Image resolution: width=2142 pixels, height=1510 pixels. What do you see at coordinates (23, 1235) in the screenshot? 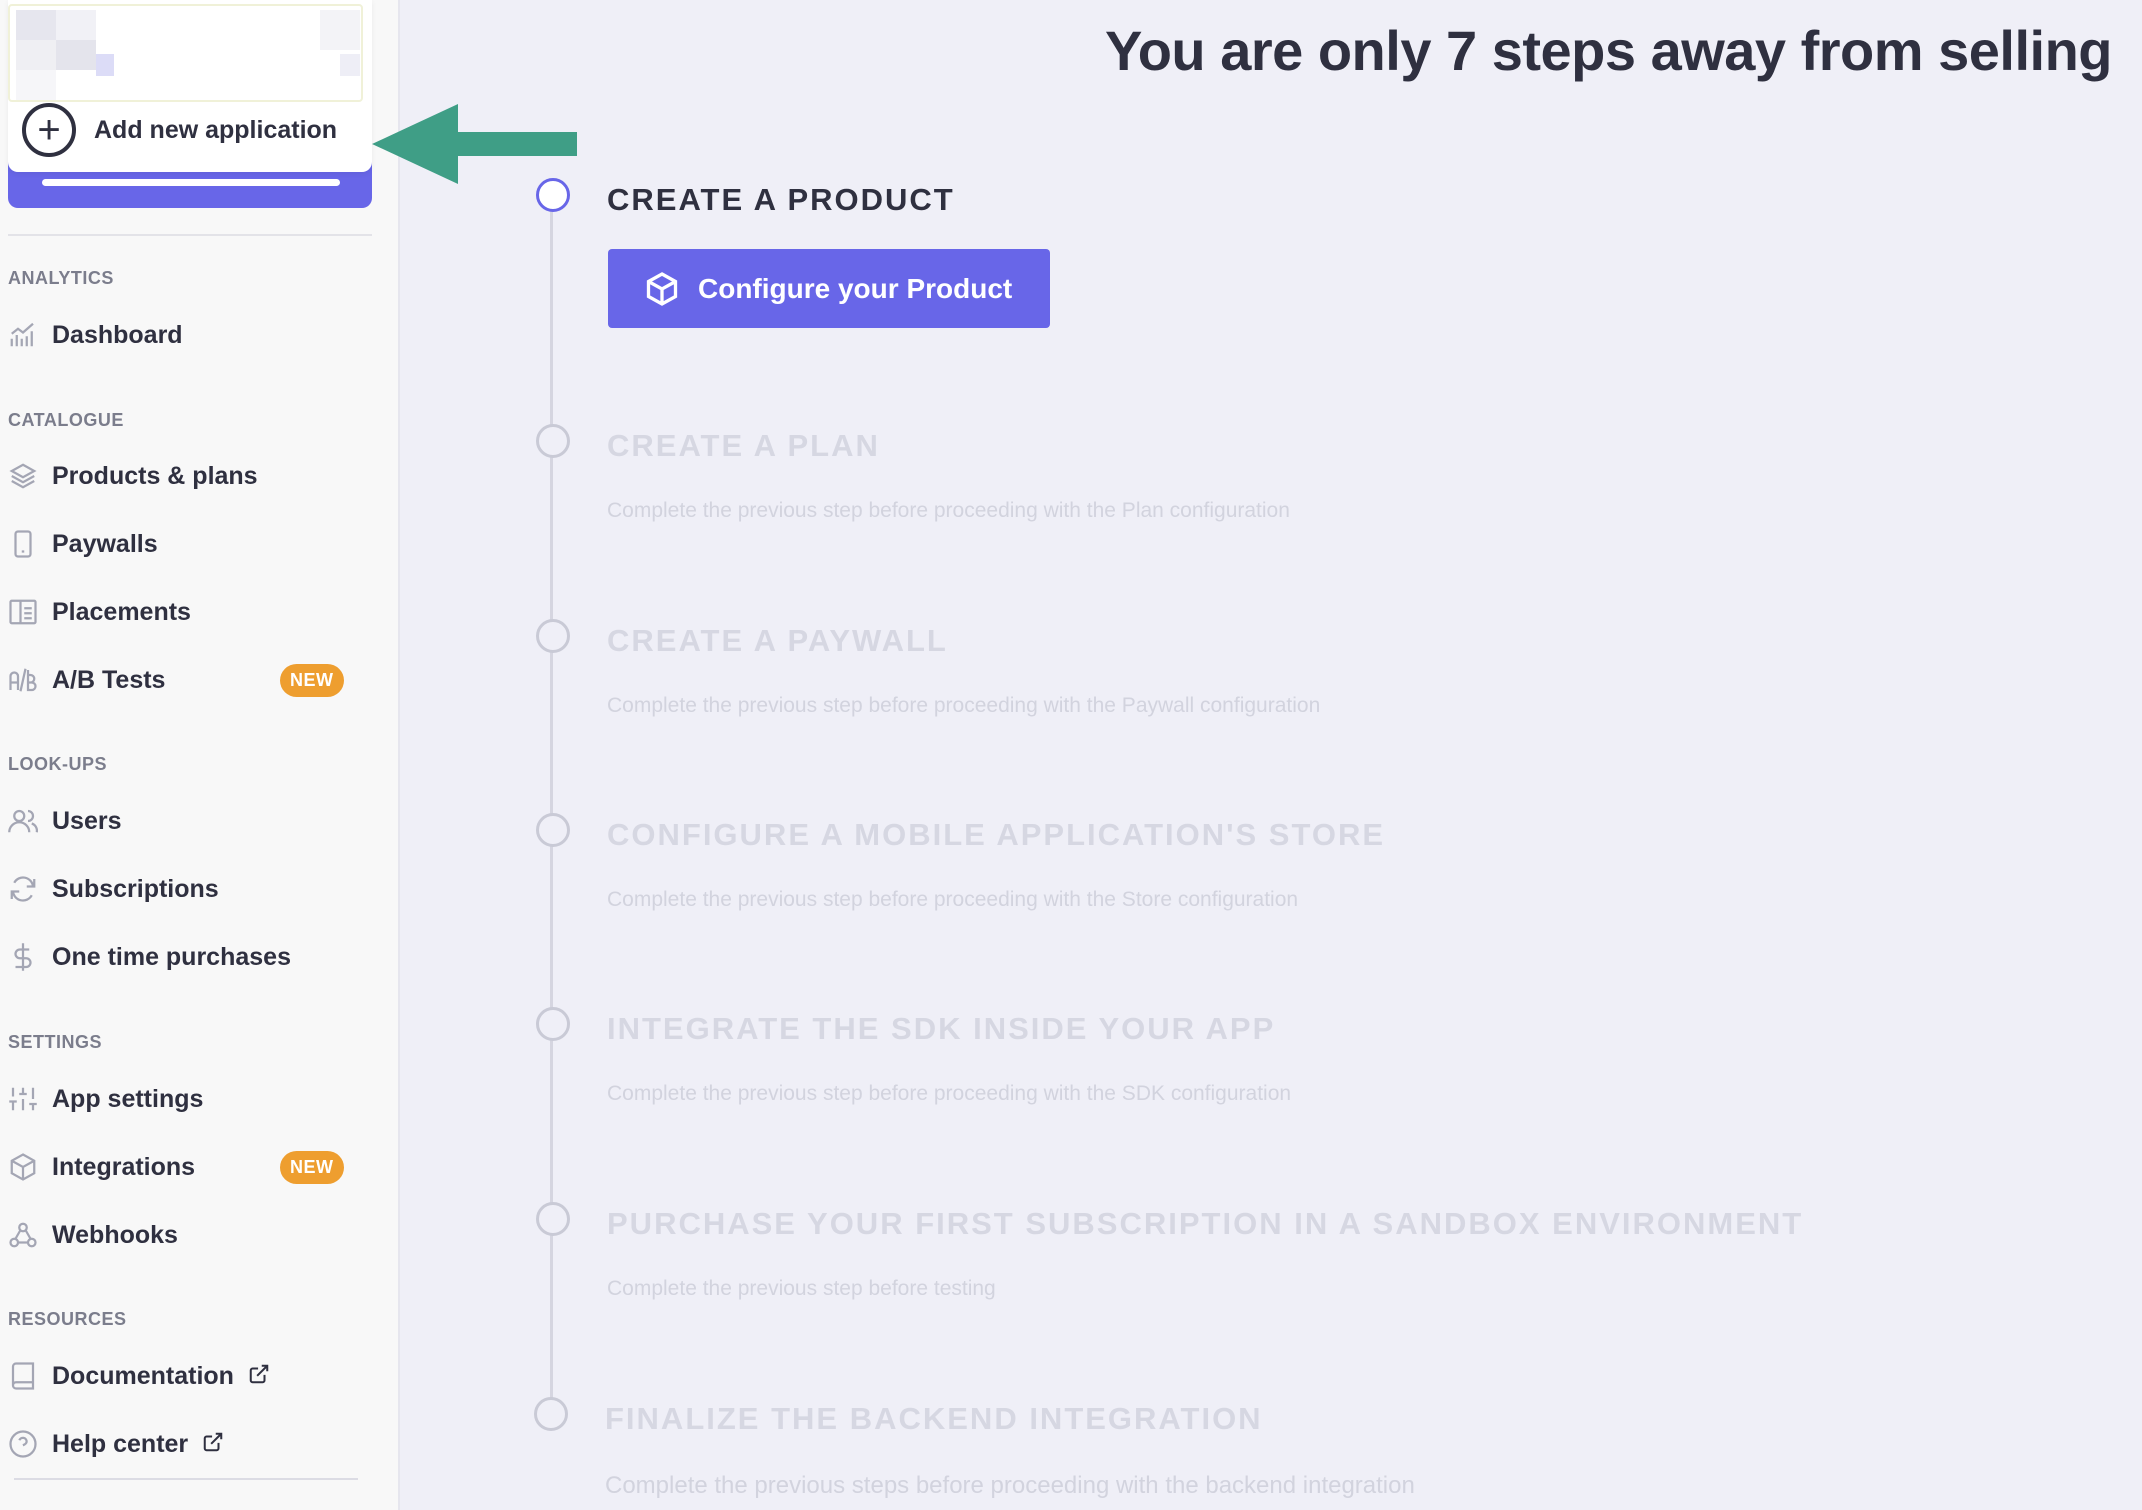
I see `webhook-icon` at bounding box center [23, 1235].